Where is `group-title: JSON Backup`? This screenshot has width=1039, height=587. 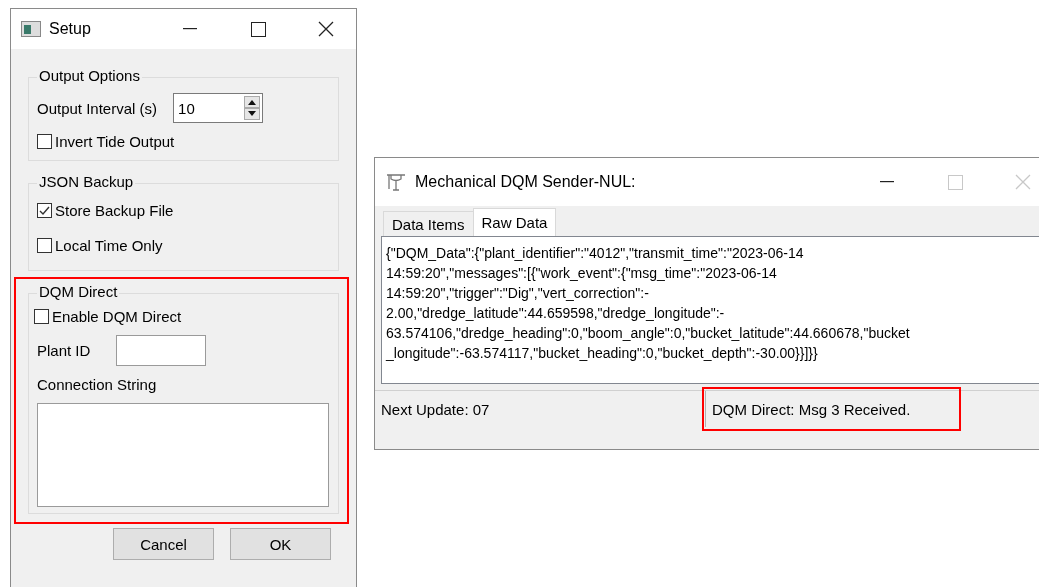
group-title: JSON Backup is located at coordinates (86, 181).